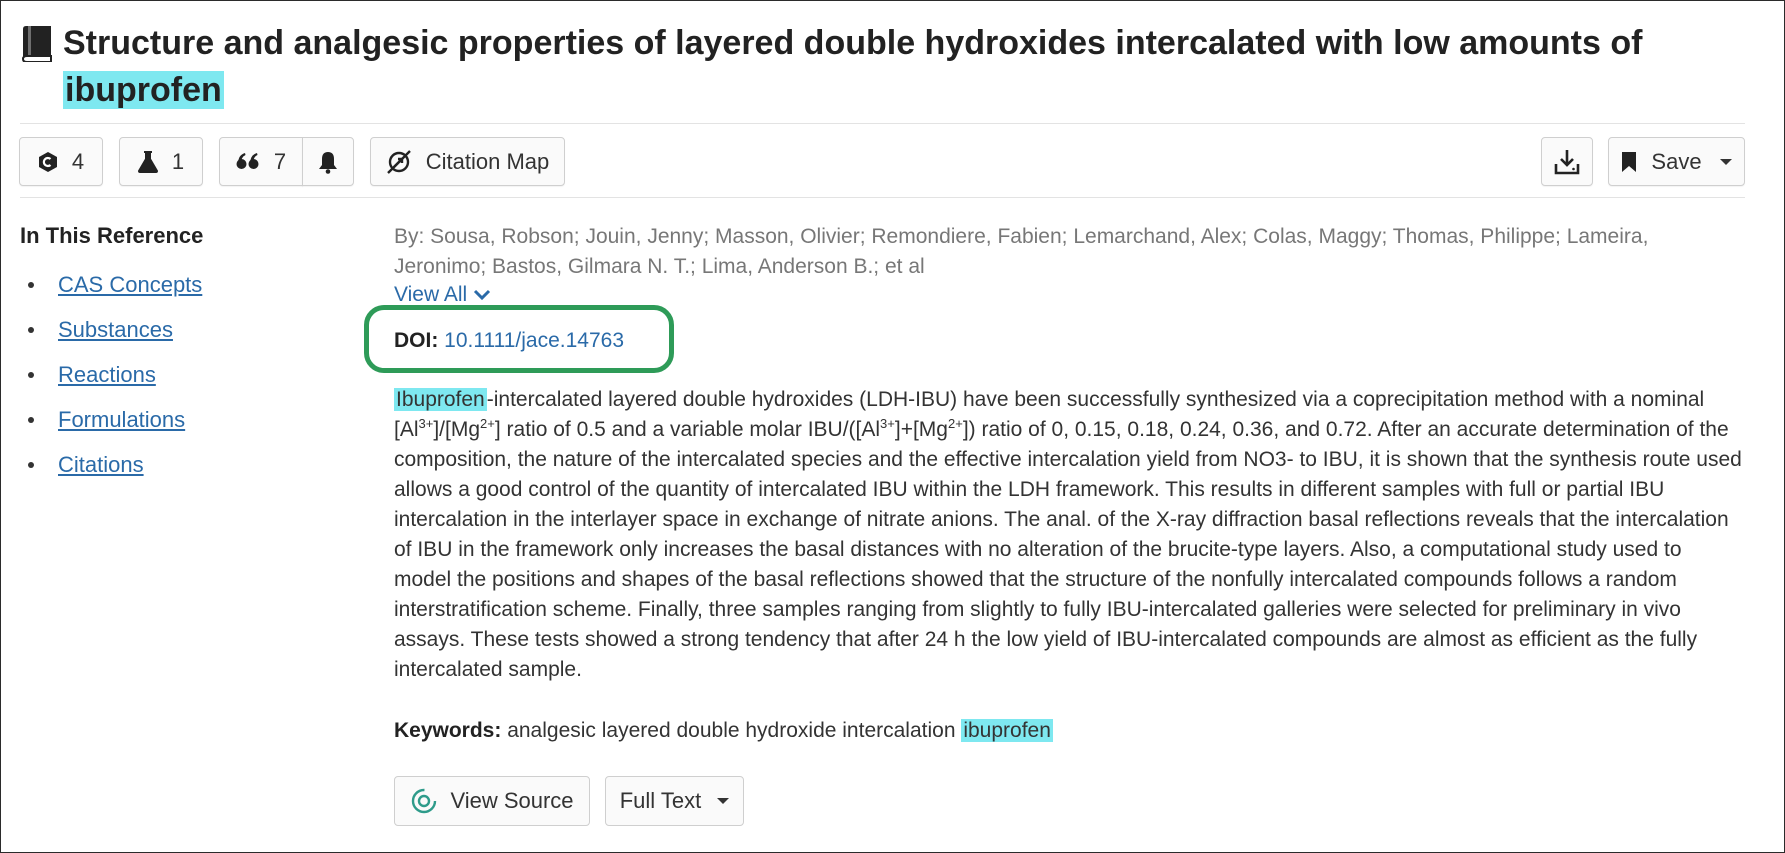 This screenshot has height=853, width=1785. What do you see at coordinates (107, 375) in the screenshot?
I see `sidebar-link-reactions: Reactions` at bounding box center [107, 375].